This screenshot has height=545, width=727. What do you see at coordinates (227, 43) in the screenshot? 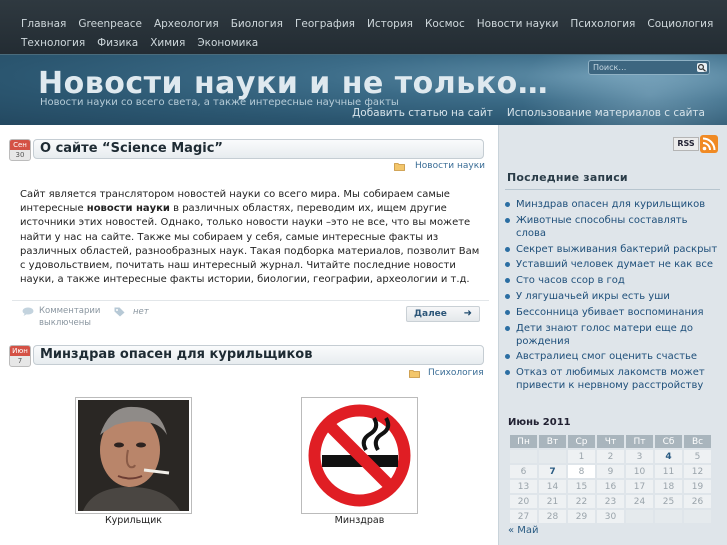
I see `nav-link-economics: Экономика` at bounding box center [227, 43].